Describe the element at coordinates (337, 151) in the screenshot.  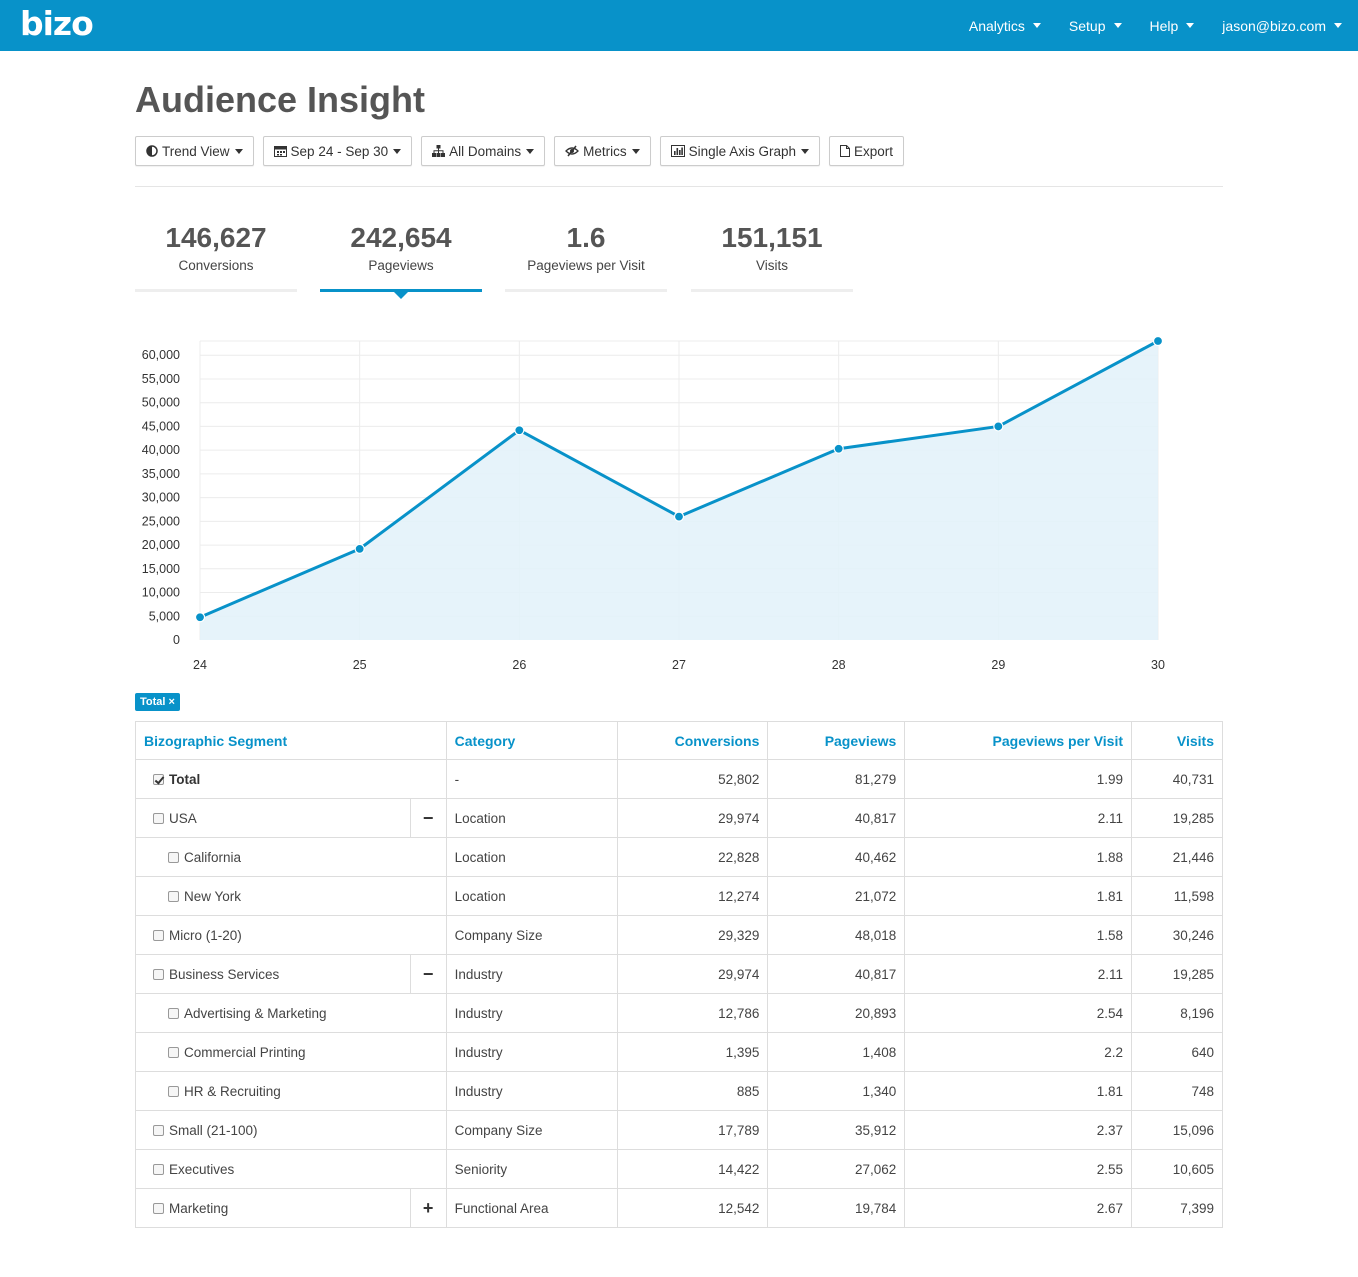
I see `date-range-dropdown: Sep 24 - Sep 30` at that location.